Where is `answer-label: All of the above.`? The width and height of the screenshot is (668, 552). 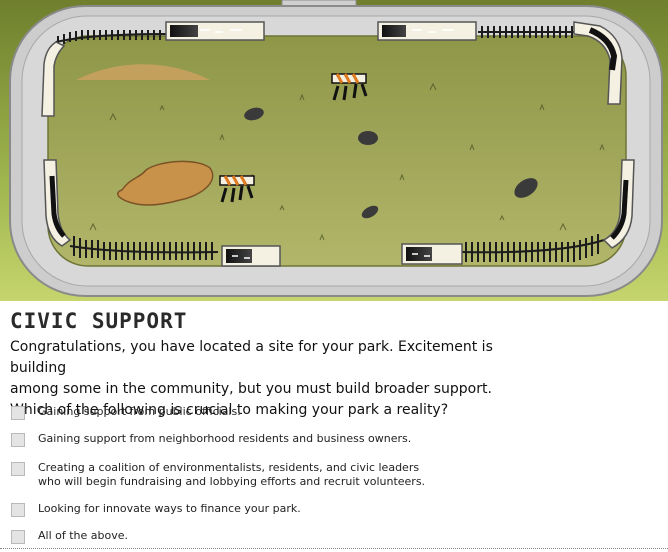
answer-label: All of the above. is located at coordinates (83, 535).